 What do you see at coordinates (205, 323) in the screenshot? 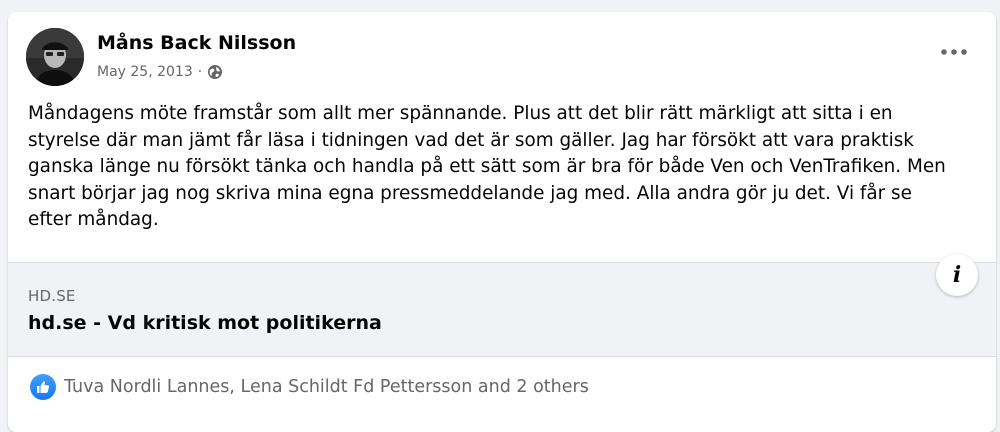
I see `link-title: hd.se - Vd kritisk mot politikerna` at bounding box center [205, 323].